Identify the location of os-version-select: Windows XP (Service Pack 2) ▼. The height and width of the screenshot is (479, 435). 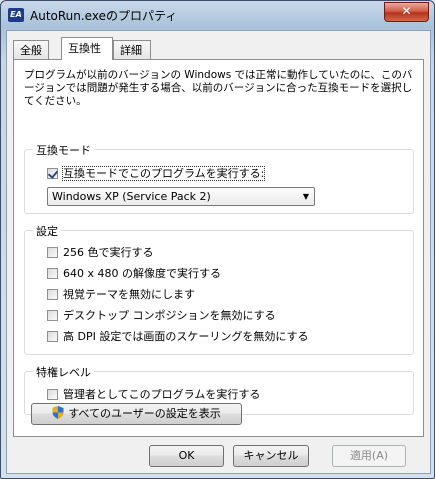
(181, 196).